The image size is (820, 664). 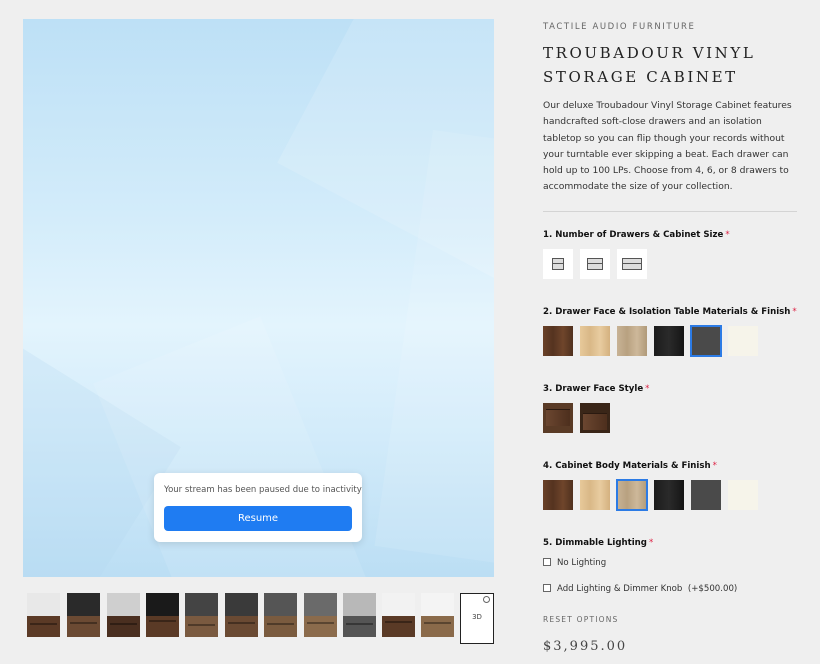 I want to click on cabinet-body-swatch-white, so click(x=743, y=495).